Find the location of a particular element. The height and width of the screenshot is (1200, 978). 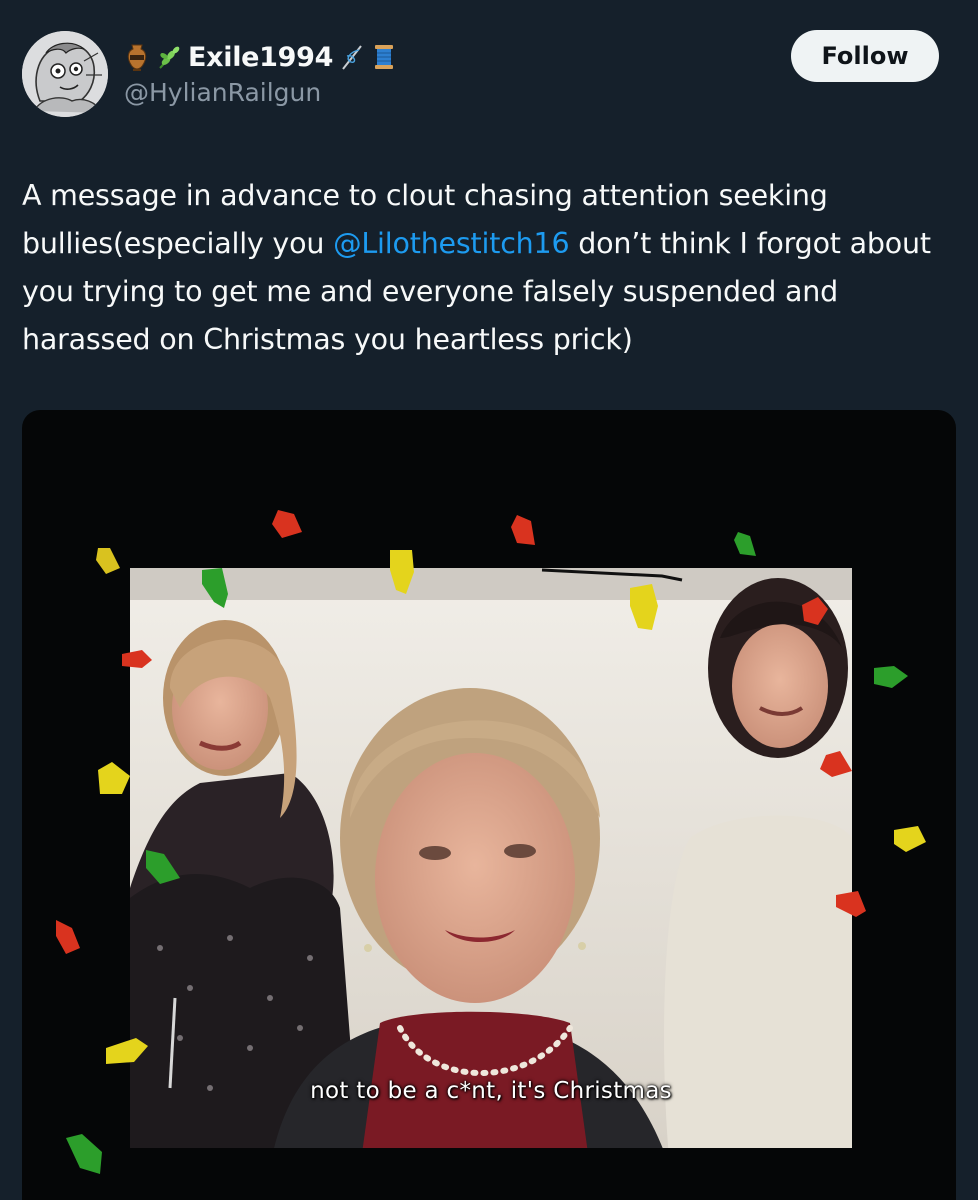

follow-button: Follow is located at coordinates (865, 56).